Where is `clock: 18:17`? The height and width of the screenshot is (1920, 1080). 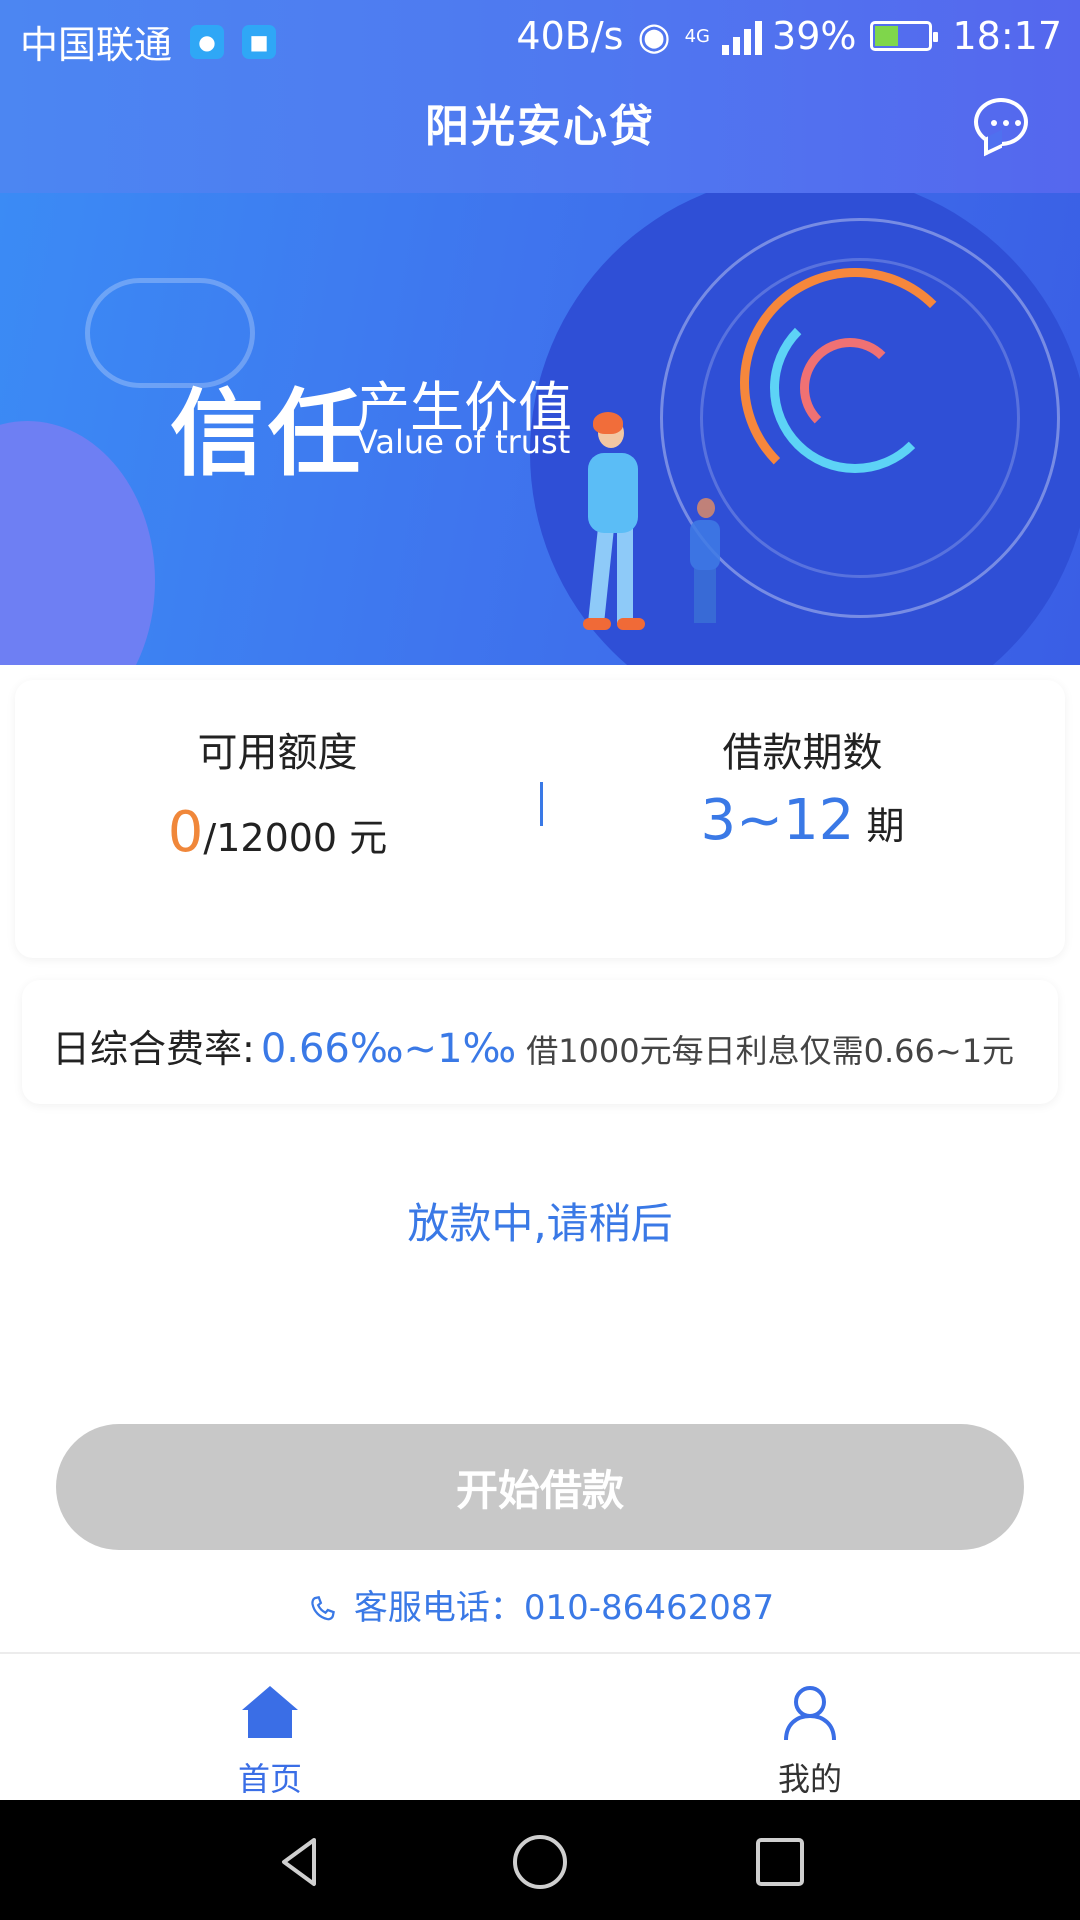
clock: 18:17 is located at coordinates (1007, 36).